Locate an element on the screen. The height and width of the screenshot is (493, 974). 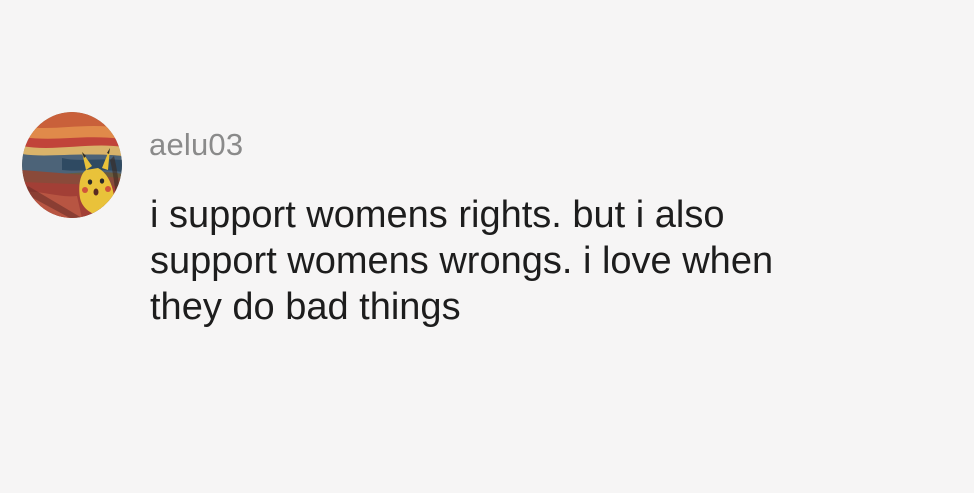
user-avatar is located at coordinates (72, 165).